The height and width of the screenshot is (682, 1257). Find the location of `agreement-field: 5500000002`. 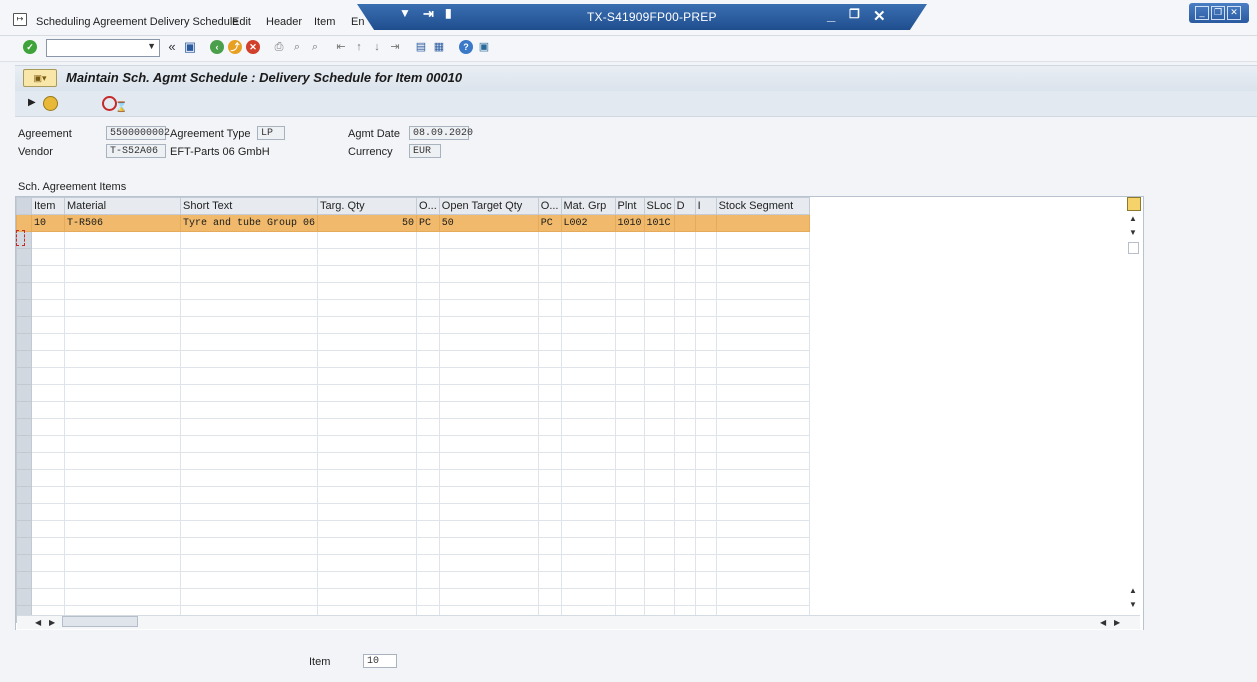

agreement-field: 5500000002 is located at coordinates (138, 133).